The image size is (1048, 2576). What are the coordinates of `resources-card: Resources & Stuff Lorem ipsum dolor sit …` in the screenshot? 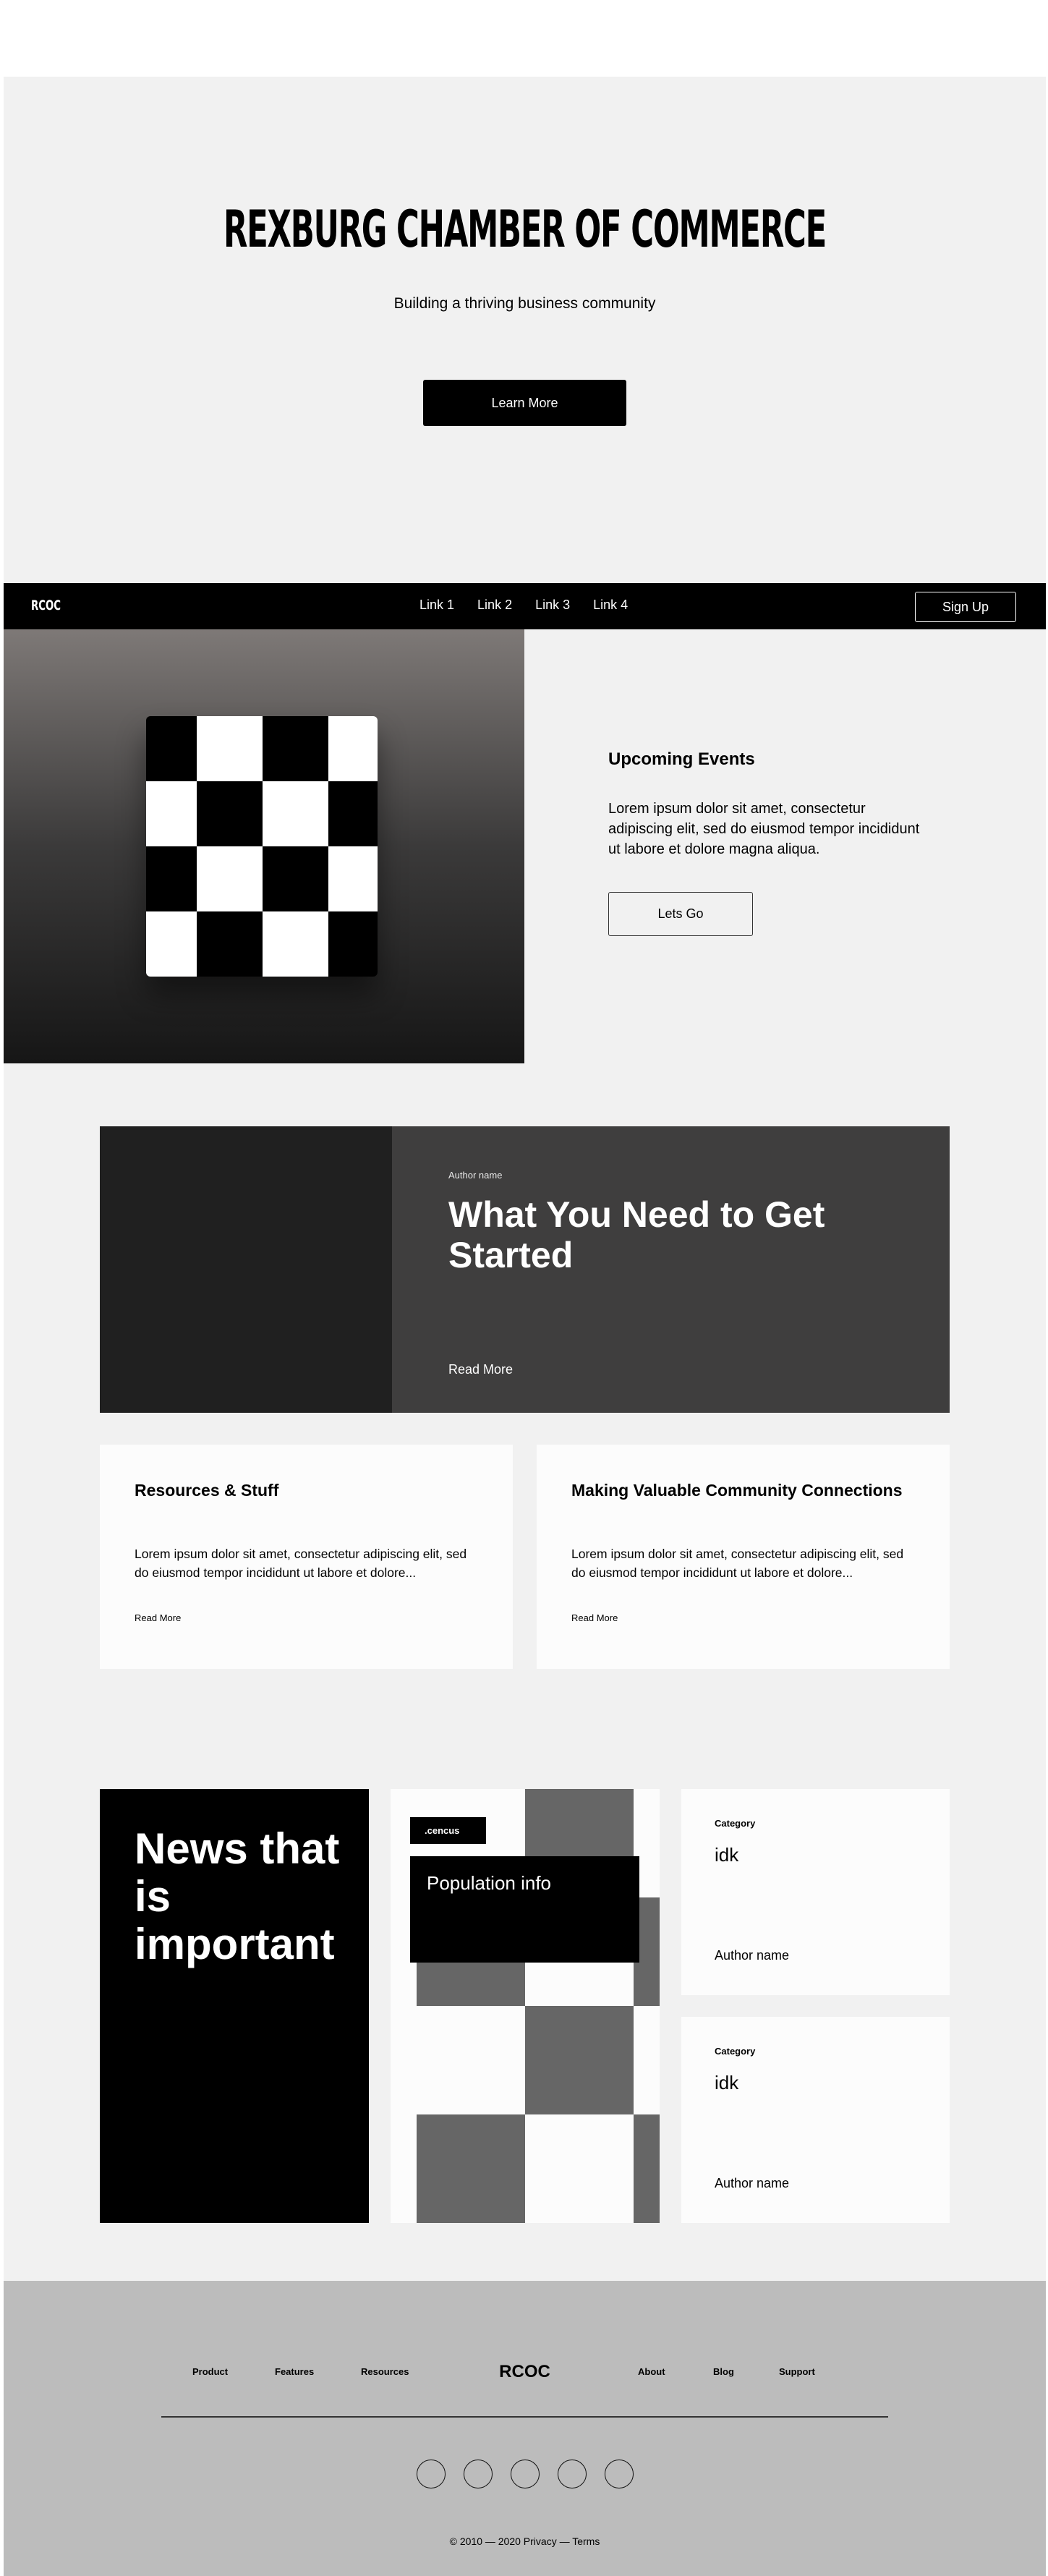 It's located at (306, 1557).